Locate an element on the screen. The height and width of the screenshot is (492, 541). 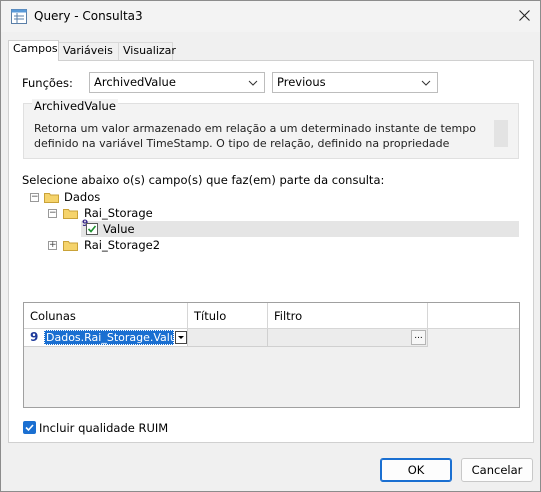
subtype-select-value: Previous is located at coordinates (301, 82).